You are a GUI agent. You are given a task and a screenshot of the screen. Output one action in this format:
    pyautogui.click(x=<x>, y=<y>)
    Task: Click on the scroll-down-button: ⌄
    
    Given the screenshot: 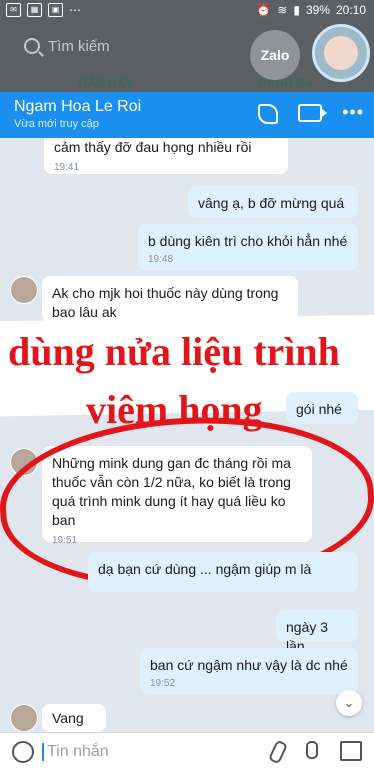 What is the action you would take?
    pyautogui.click(x=349, y=703)
    